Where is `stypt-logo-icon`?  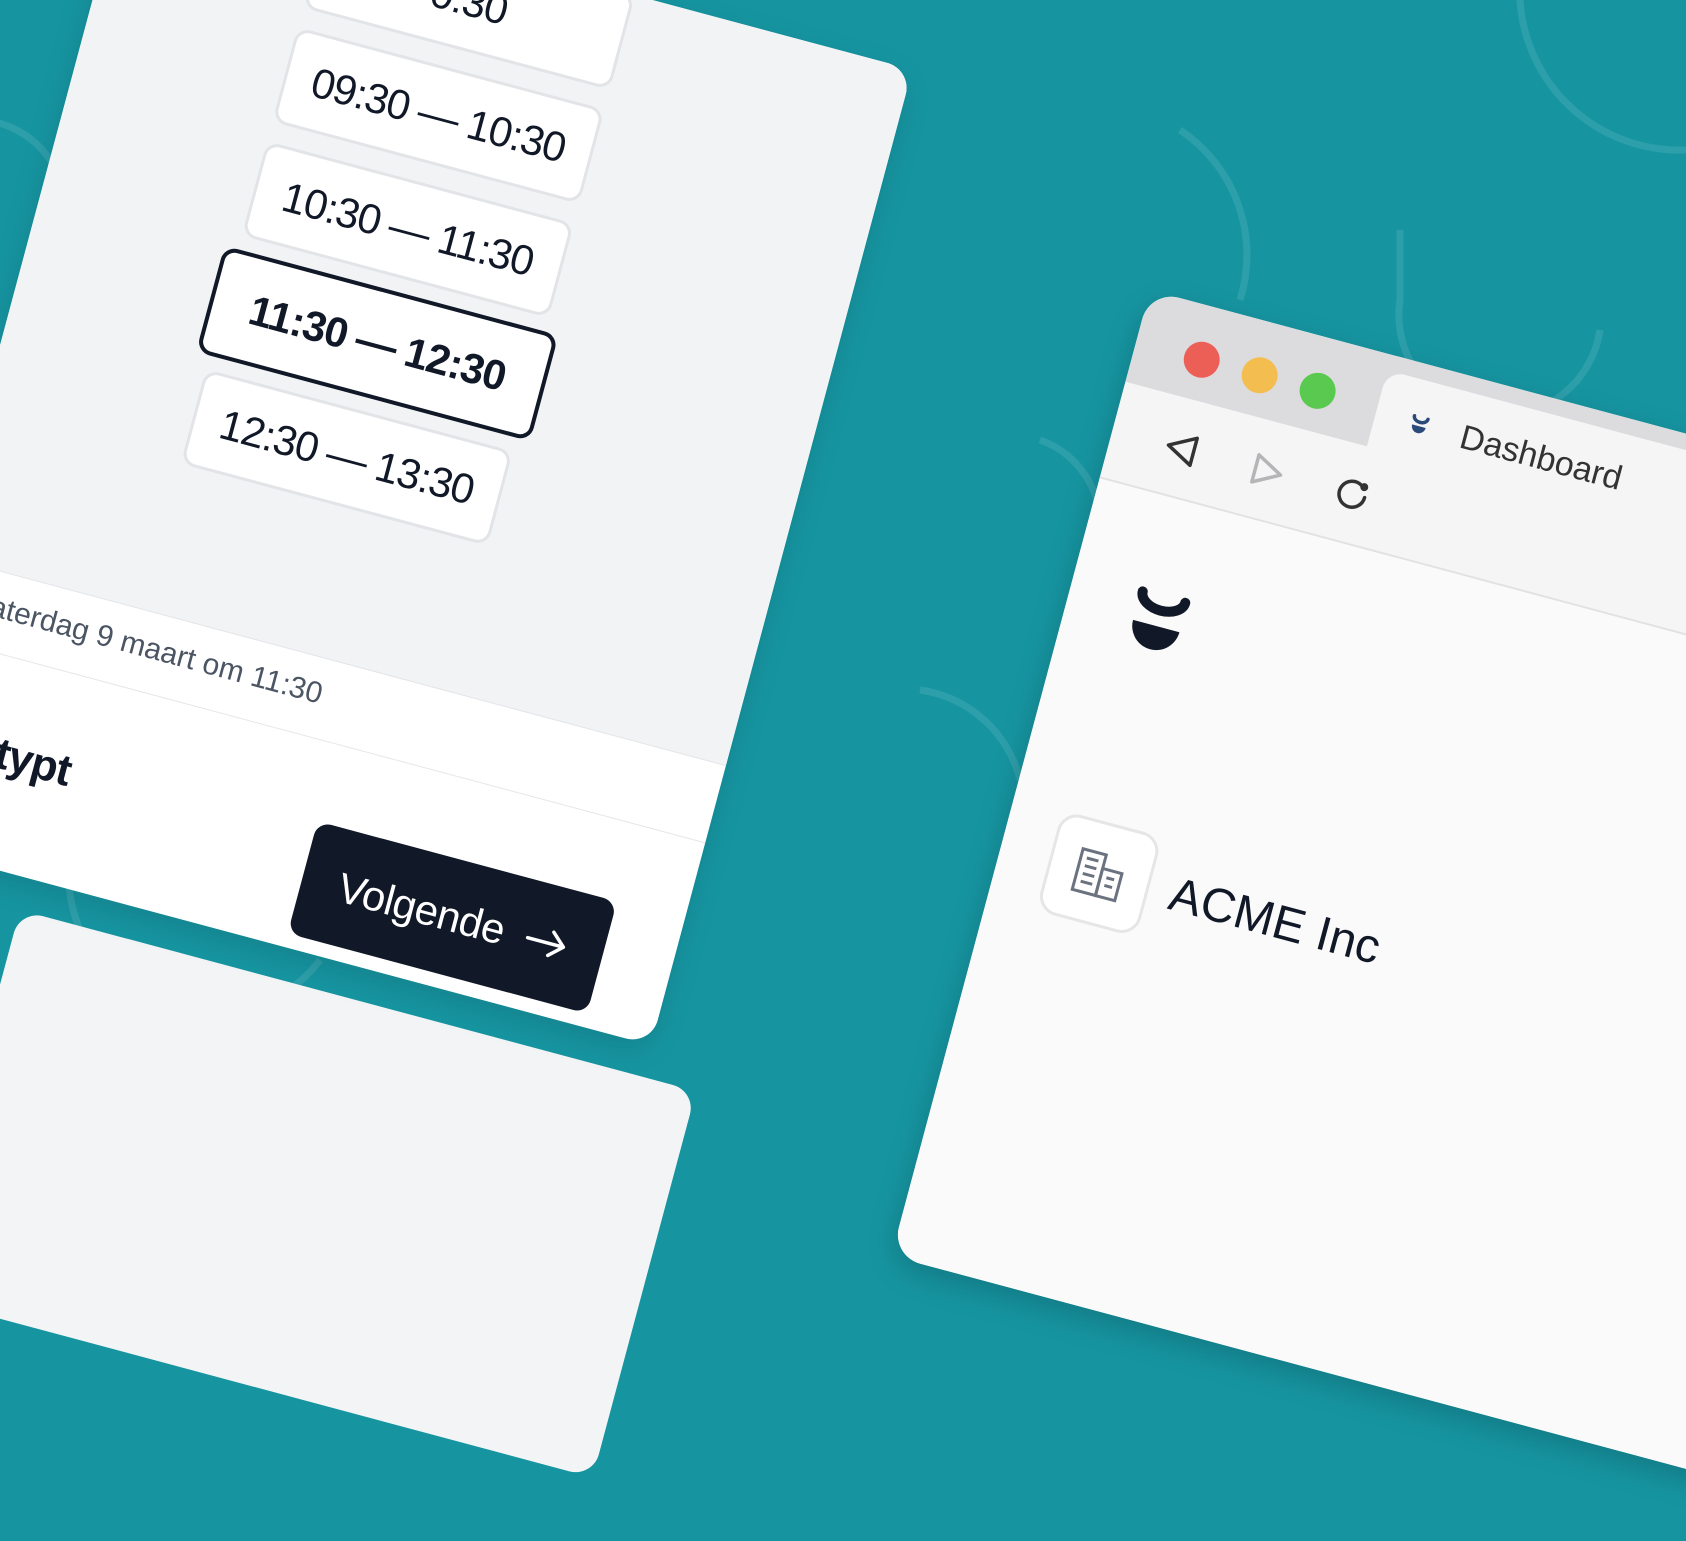 stypt-logo-icon is located at coordinates (1161, 618).